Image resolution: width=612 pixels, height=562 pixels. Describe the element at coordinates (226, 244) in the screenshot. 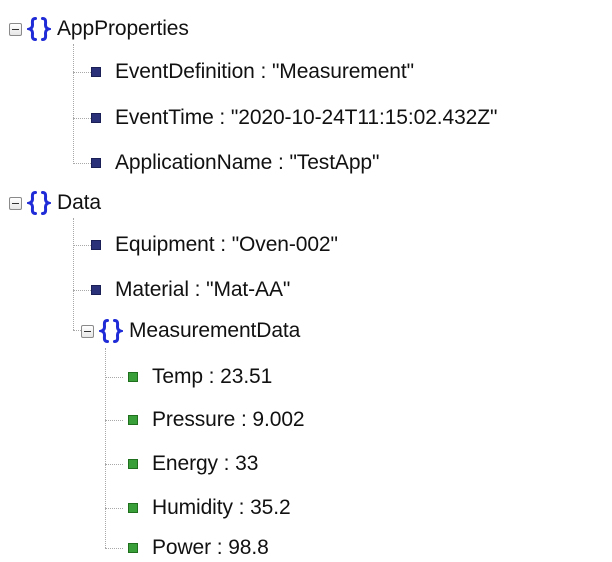

I see `leaf-label: Equipment : "Oven-002"` at that location.